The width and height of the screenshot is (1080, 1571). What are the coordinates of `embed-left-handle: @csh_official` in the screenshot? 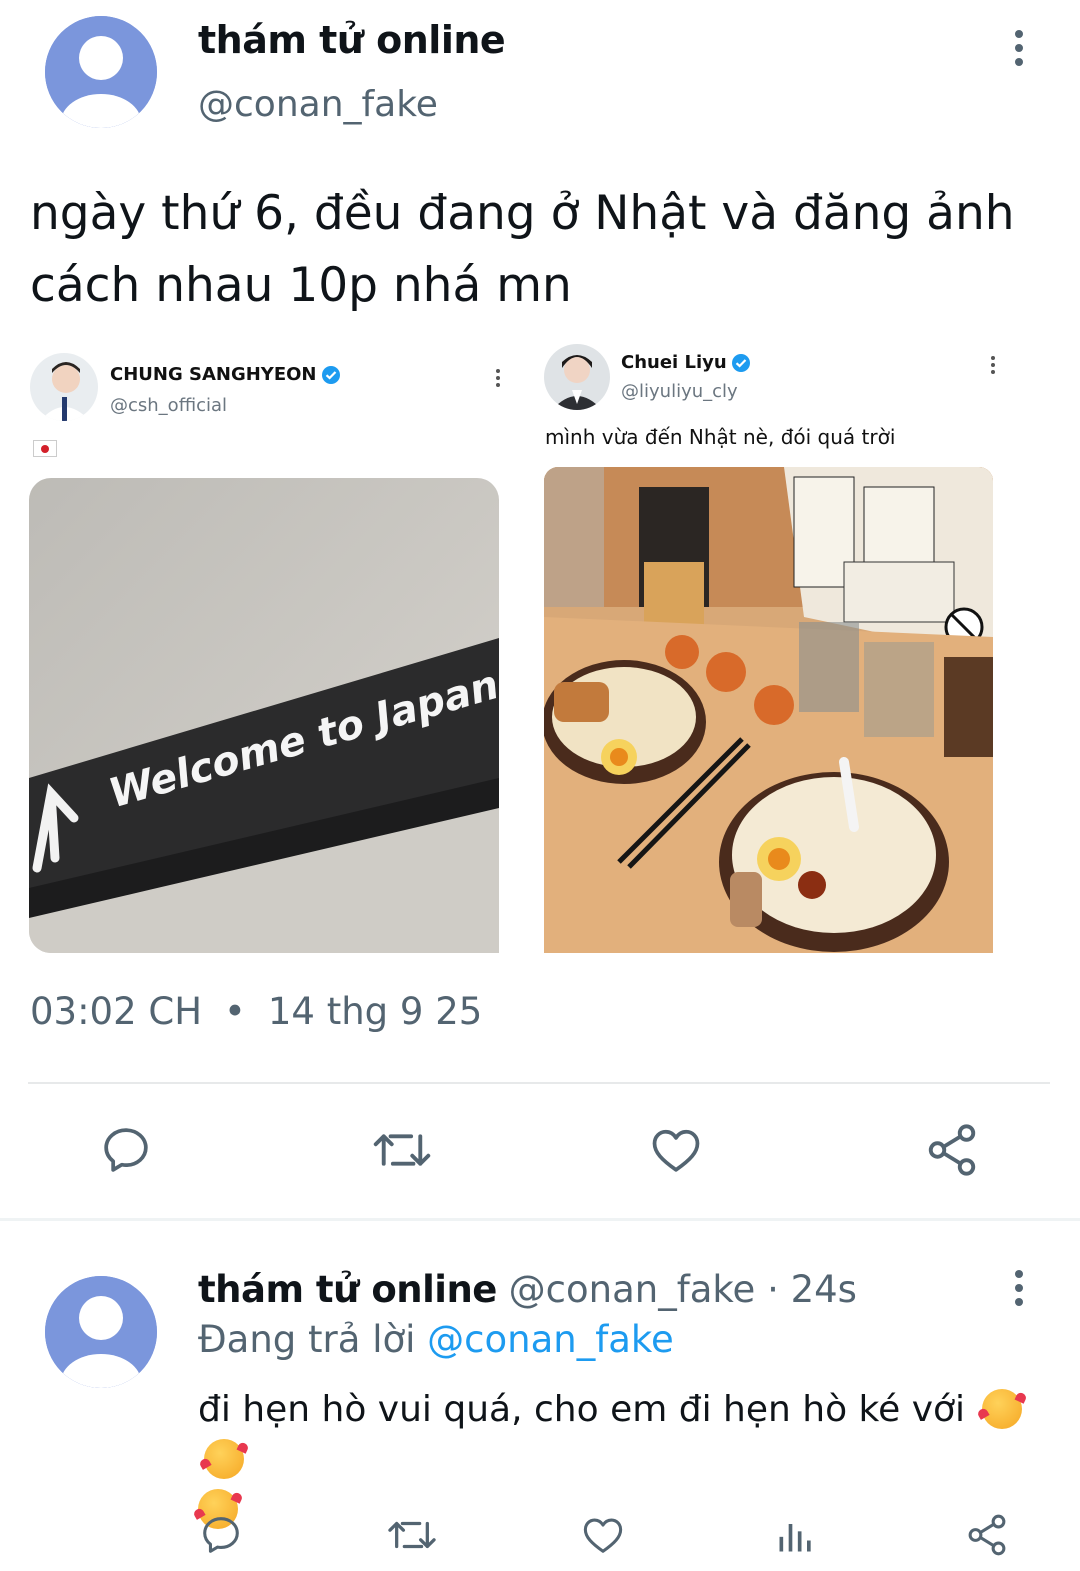 It's located at (169, 405).